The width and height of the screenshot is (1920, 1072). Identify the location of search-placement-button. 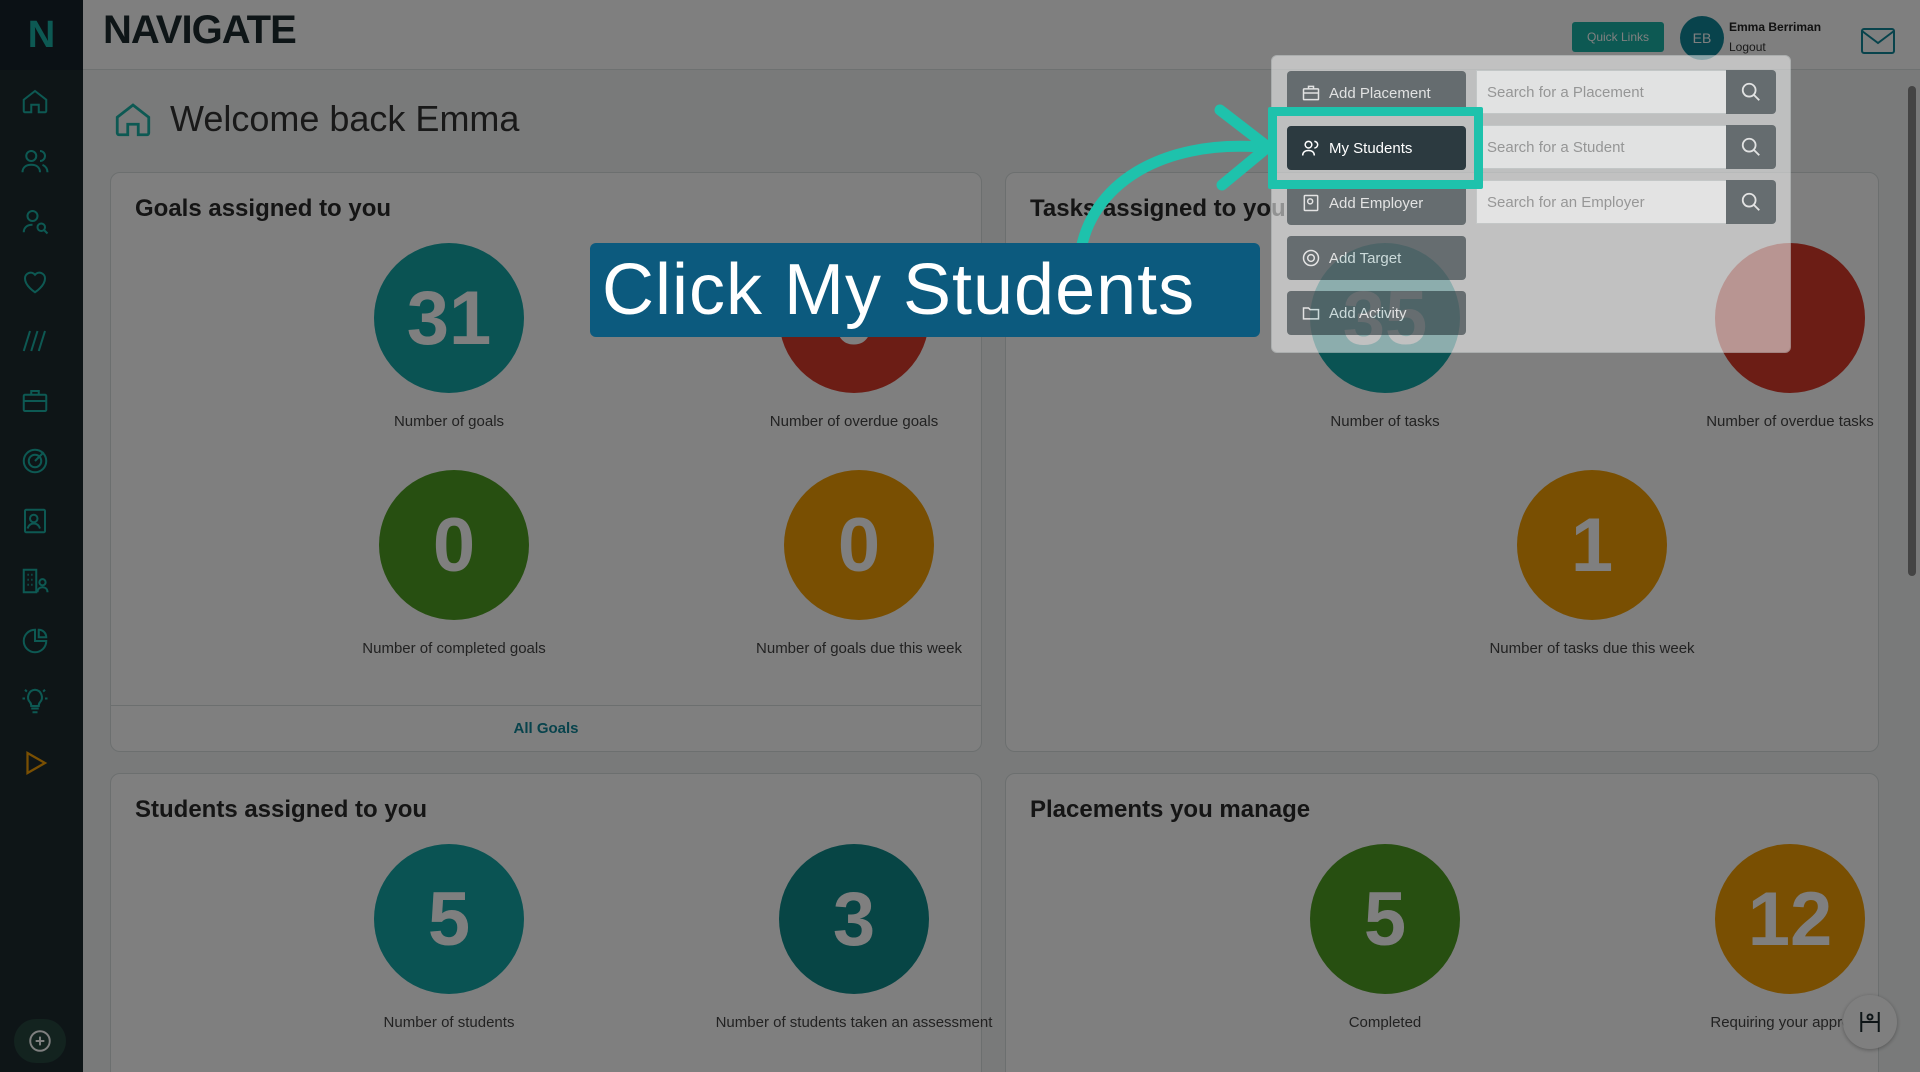
(1751, 92).